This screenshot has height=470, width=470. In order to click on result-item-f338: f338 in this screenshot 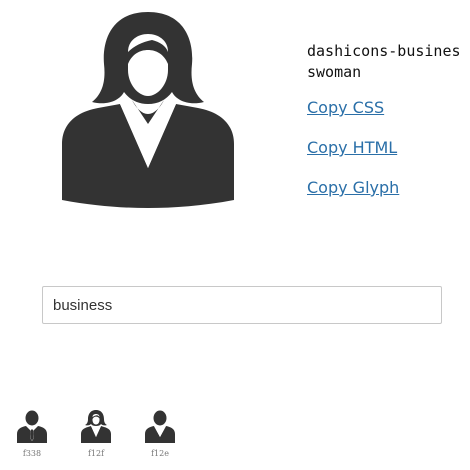, I will do `click(32, 436)`.